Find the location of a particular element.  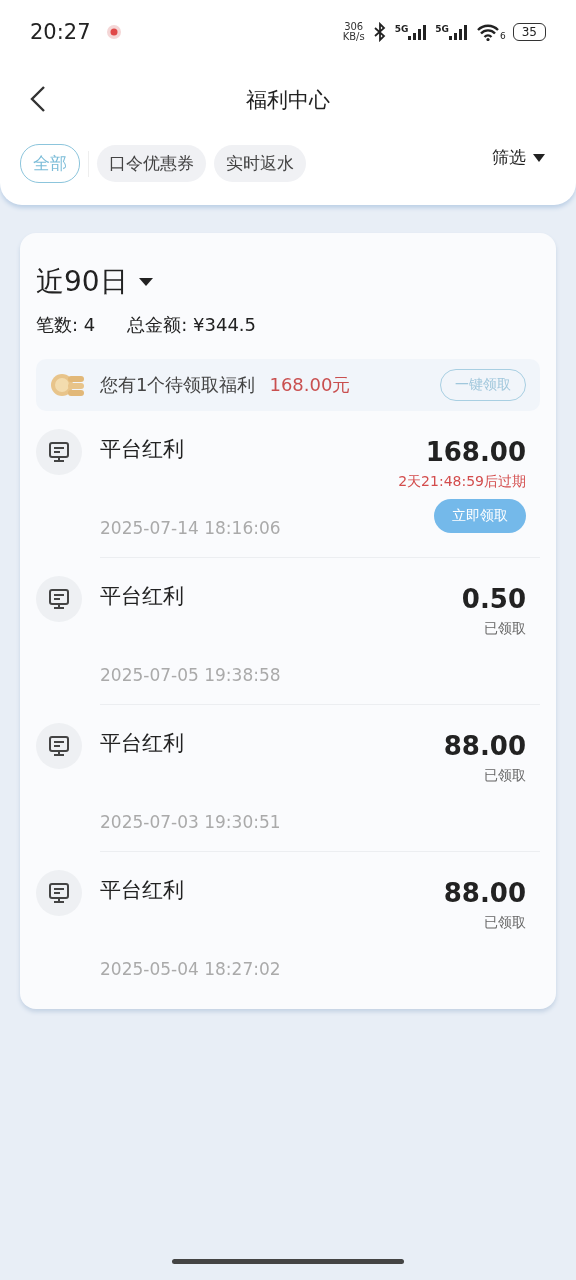

battery-indicator: 35 is located at coordinates (529, 32).